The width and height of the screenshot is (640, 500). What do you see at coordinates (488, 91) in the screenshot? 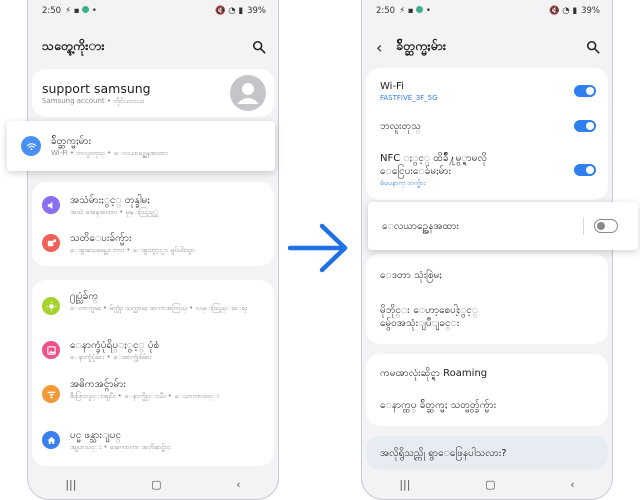
I see `wifi-item: Wi-Fi FASTFIVE_3F_5G` at bounding box center [488, 91].